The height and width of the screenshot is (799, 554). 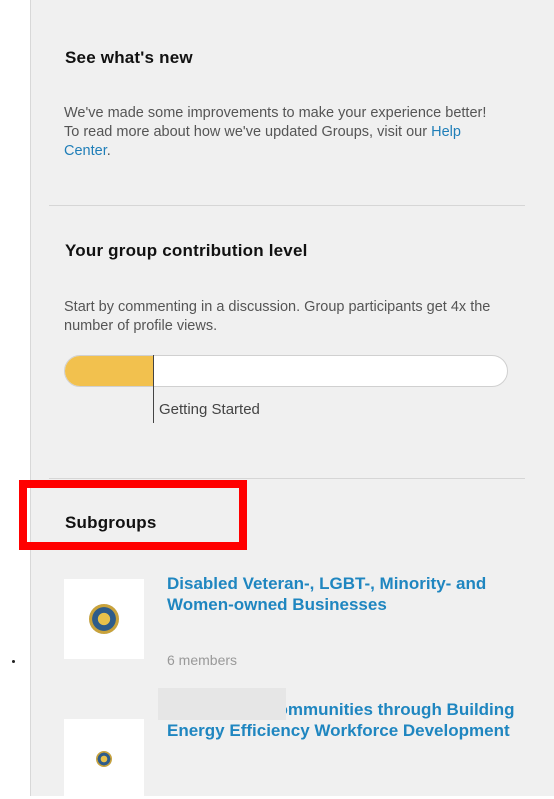 What do you see at coordinates (109, 371) in the screenshot?
I see `progress-fill` at bounding box center [109, 371].